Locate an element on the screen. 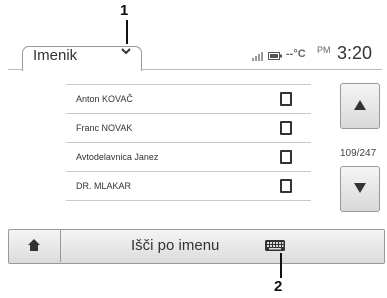 The image size is (387, 298). page-title: Imenik is located at coordinates (55, 55).